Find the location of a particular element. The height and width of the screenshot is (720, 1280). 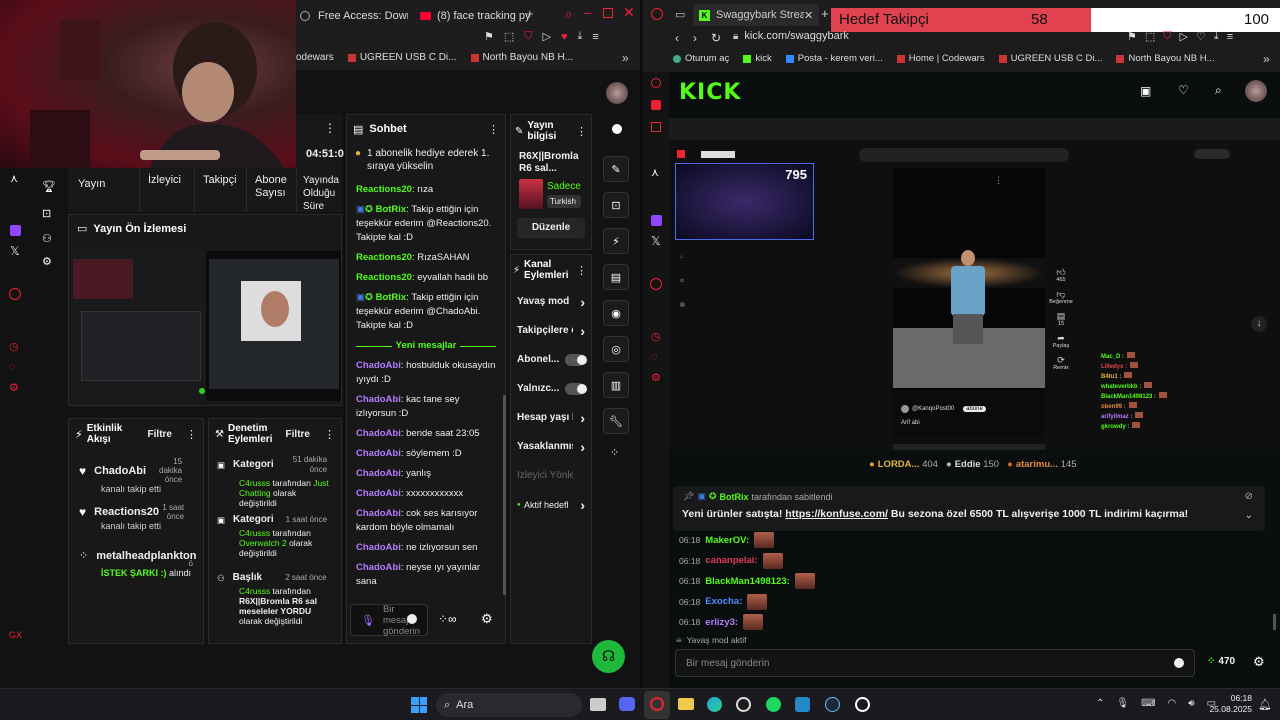

clip-tool-icon: ⊡ is located at coordinates (616, 205).